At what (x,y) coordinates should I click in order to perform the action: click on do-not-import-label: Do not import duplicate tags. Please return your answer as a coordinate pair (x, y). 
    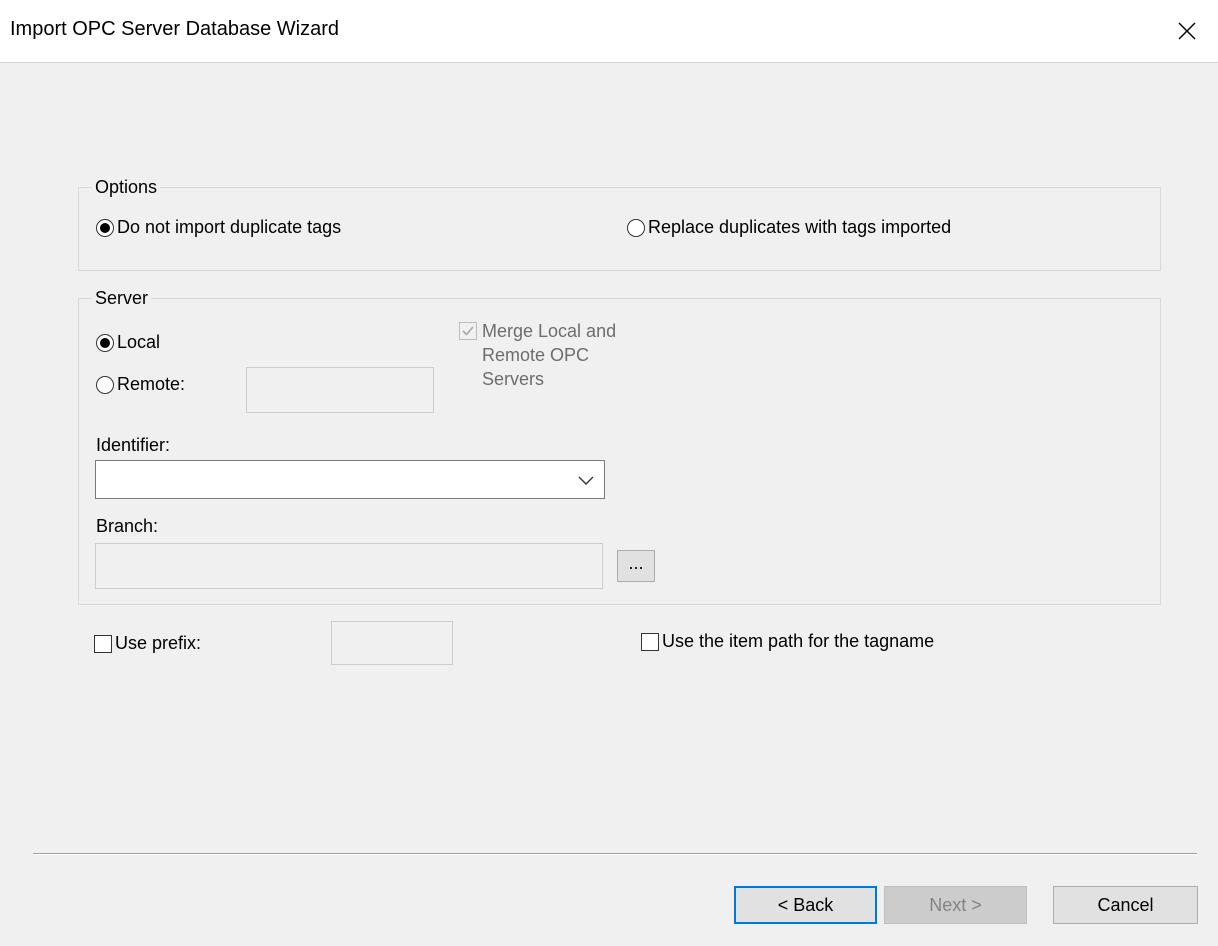
    Looking at the image, I should click on (229, 227).